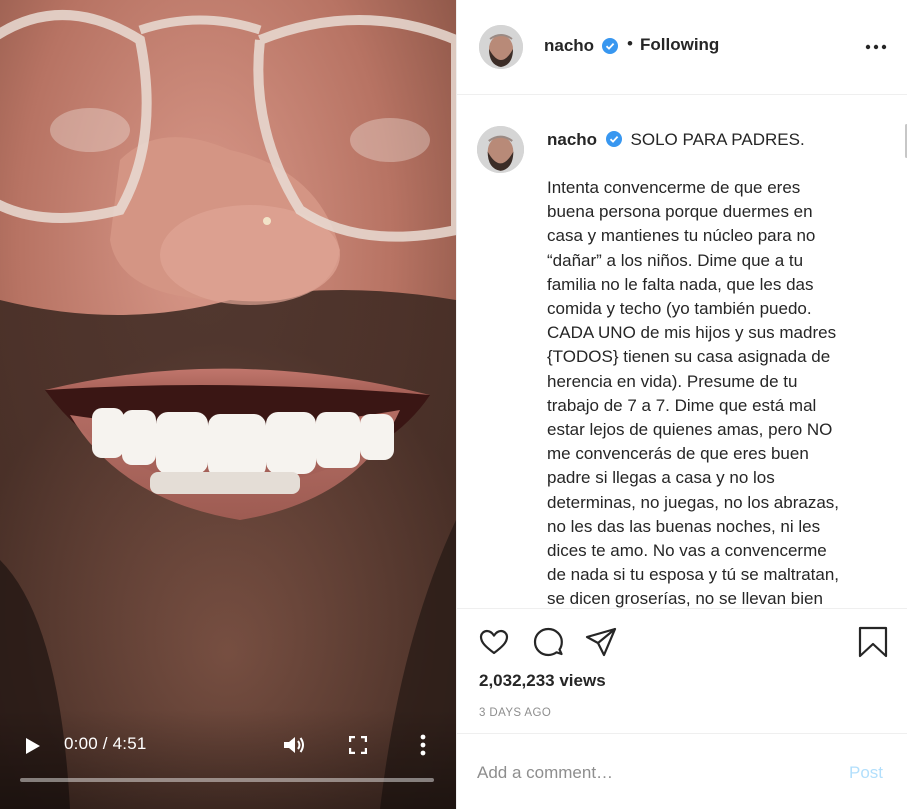  Describe the element at coordinates (647, 773) in the screenshot. I see `comment-input` at that location.